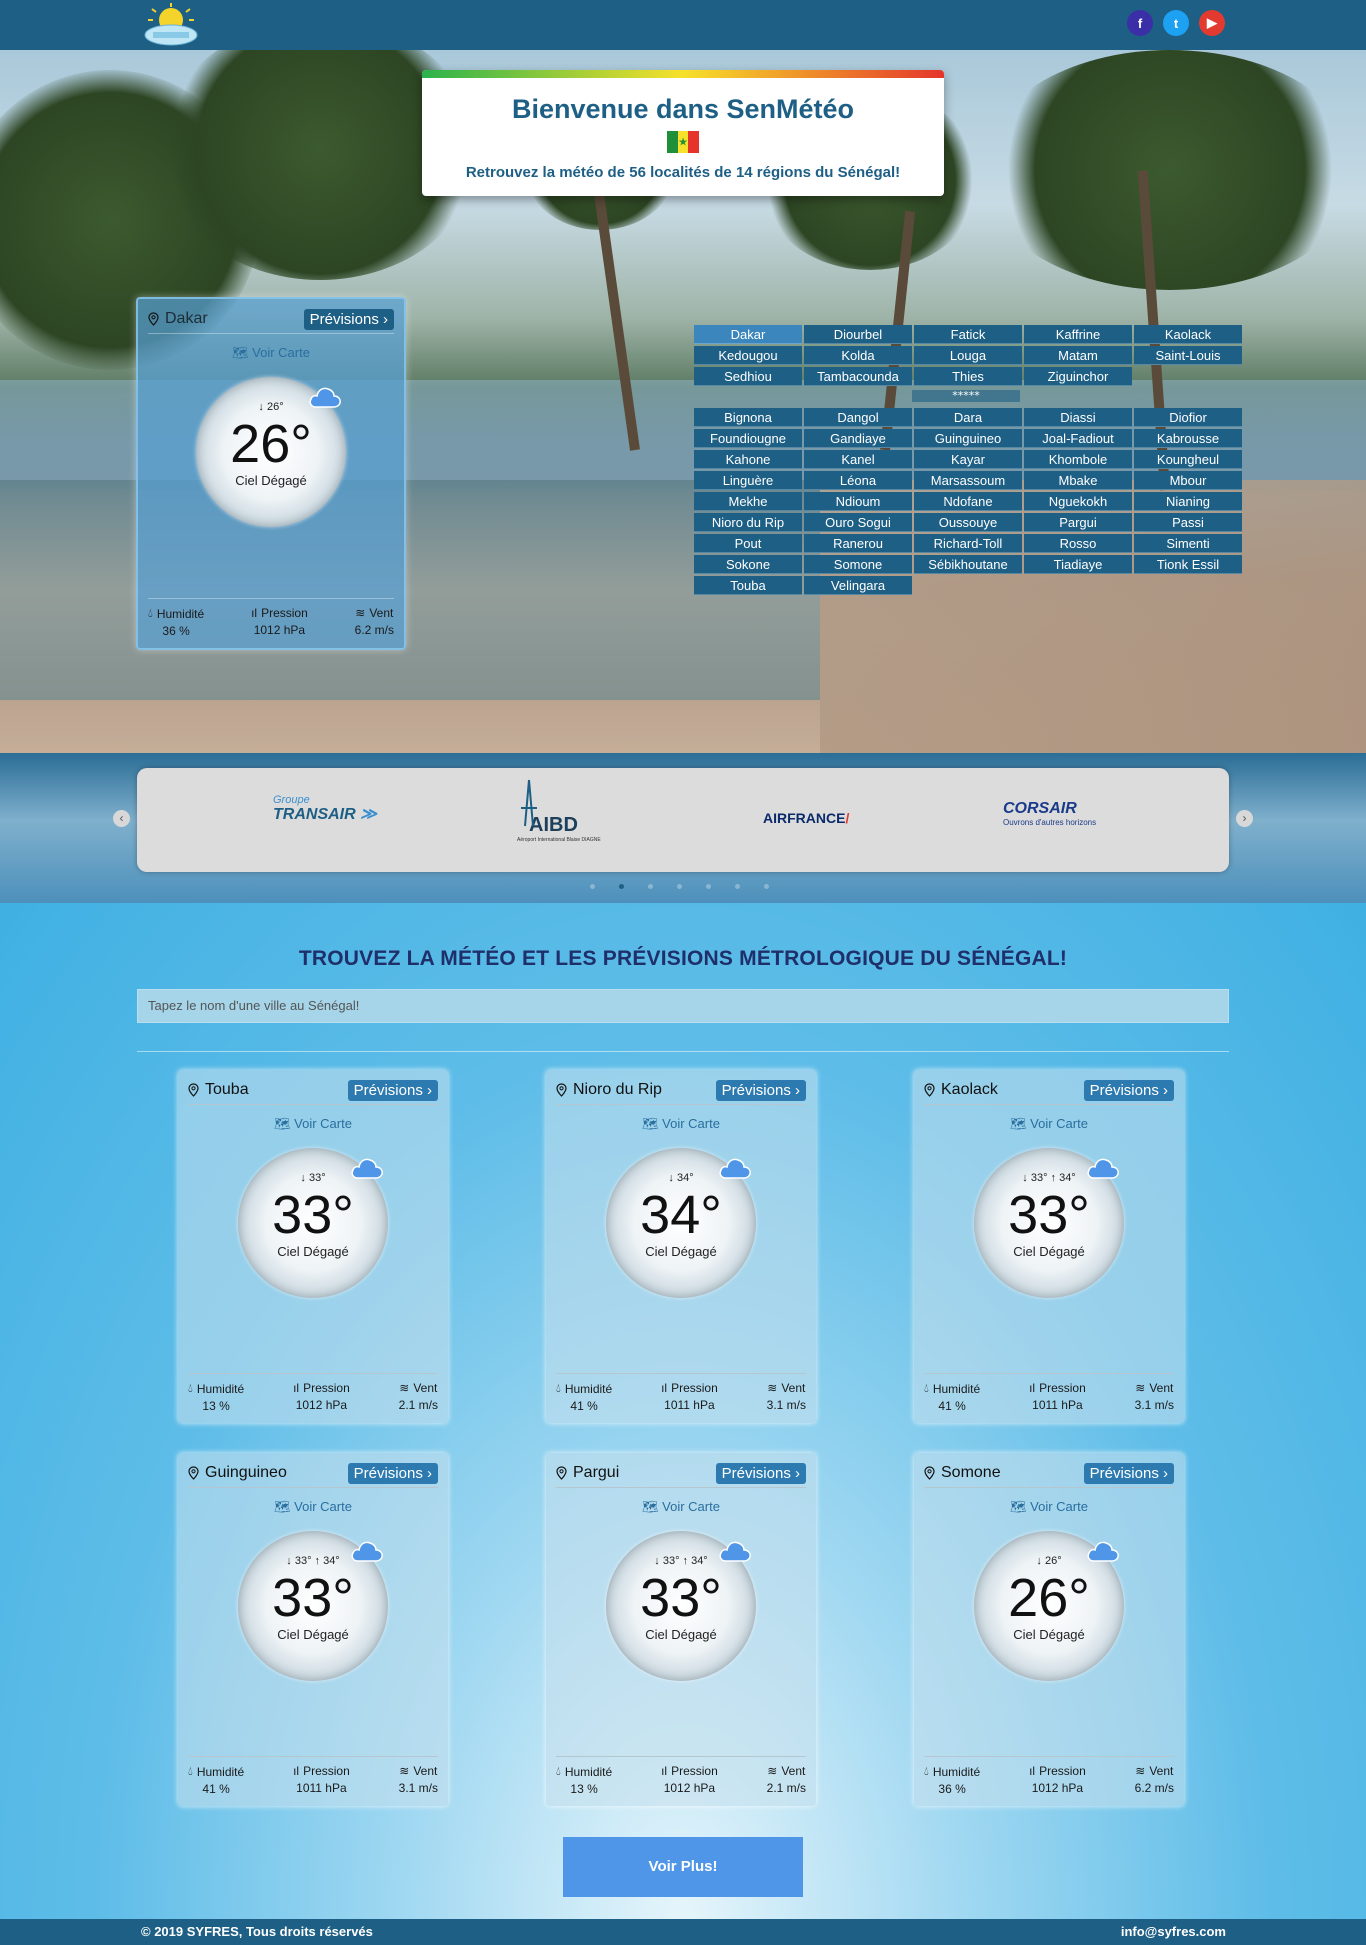 The width and height of the screenshot is (1366, 1945). Describe the element at coordinates (1049, 813) in the screenshot. I see `corsair-logo: CORSAIR Ouvrons d'autres horizons` at that location.